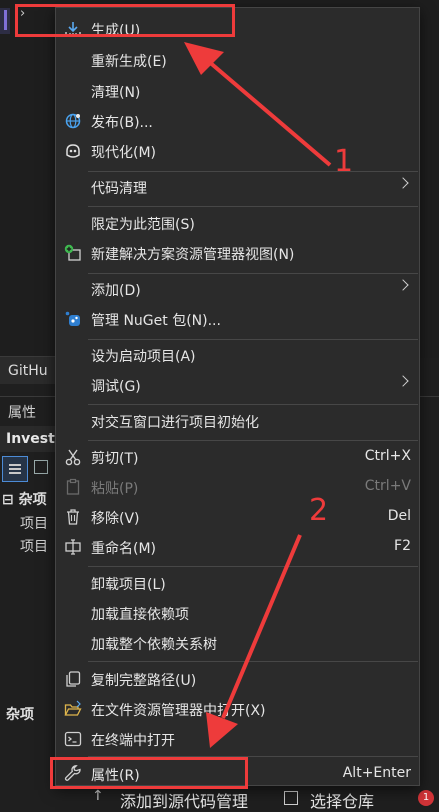 The height and width of the screenshot is (812, 439). What do you see at coordinates (319, 510) in the screenshot?
I see `annotation-label-2: 2` at bounding box center [319, 510].